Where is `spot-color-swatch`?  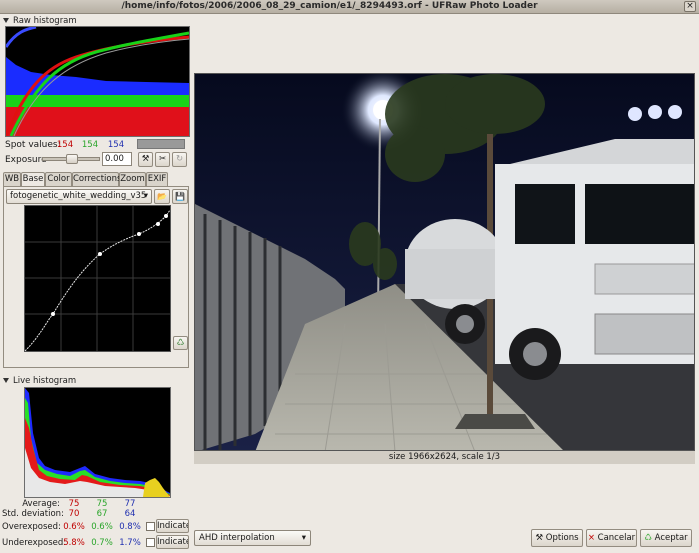
spot-color-swatch is located at coordinates (161, 144).